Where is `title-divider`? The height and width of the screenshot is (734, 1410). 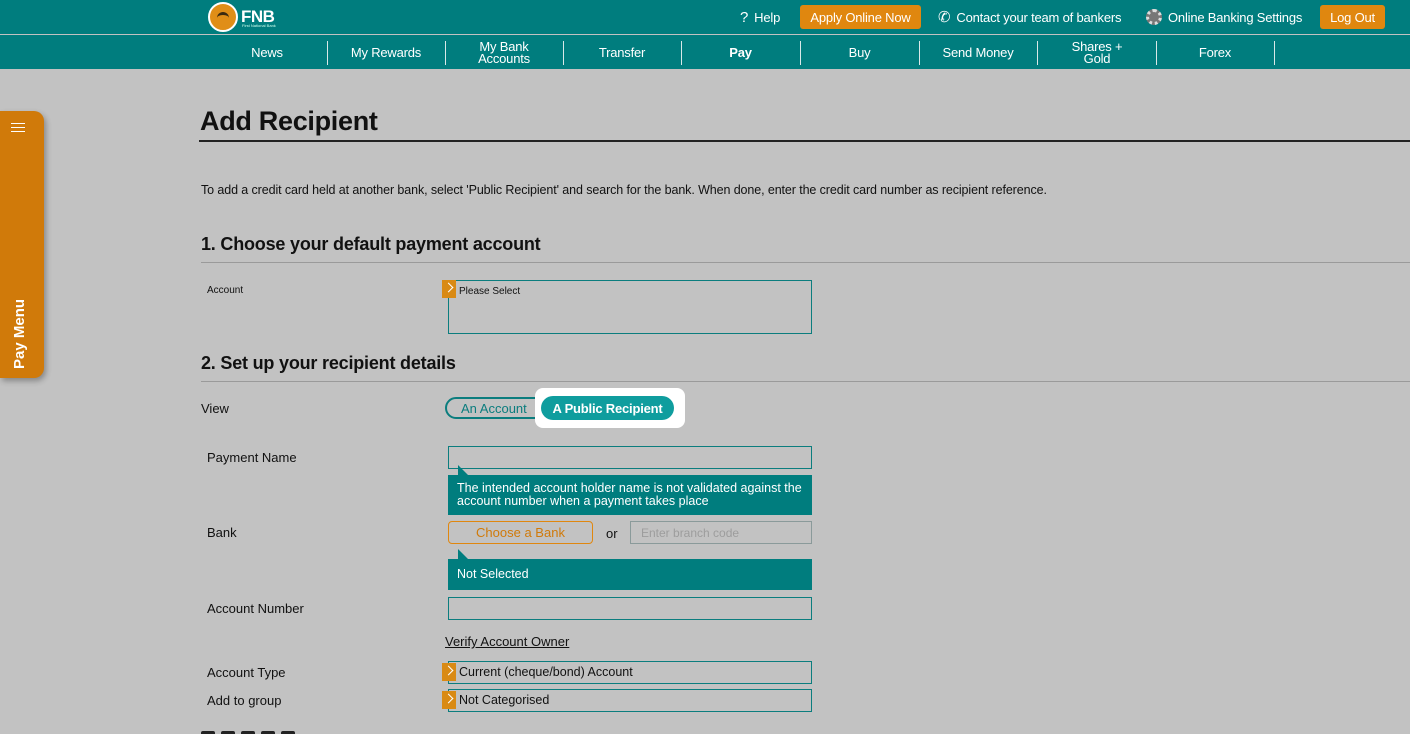 title-divider is located at coordinates (804, 141).